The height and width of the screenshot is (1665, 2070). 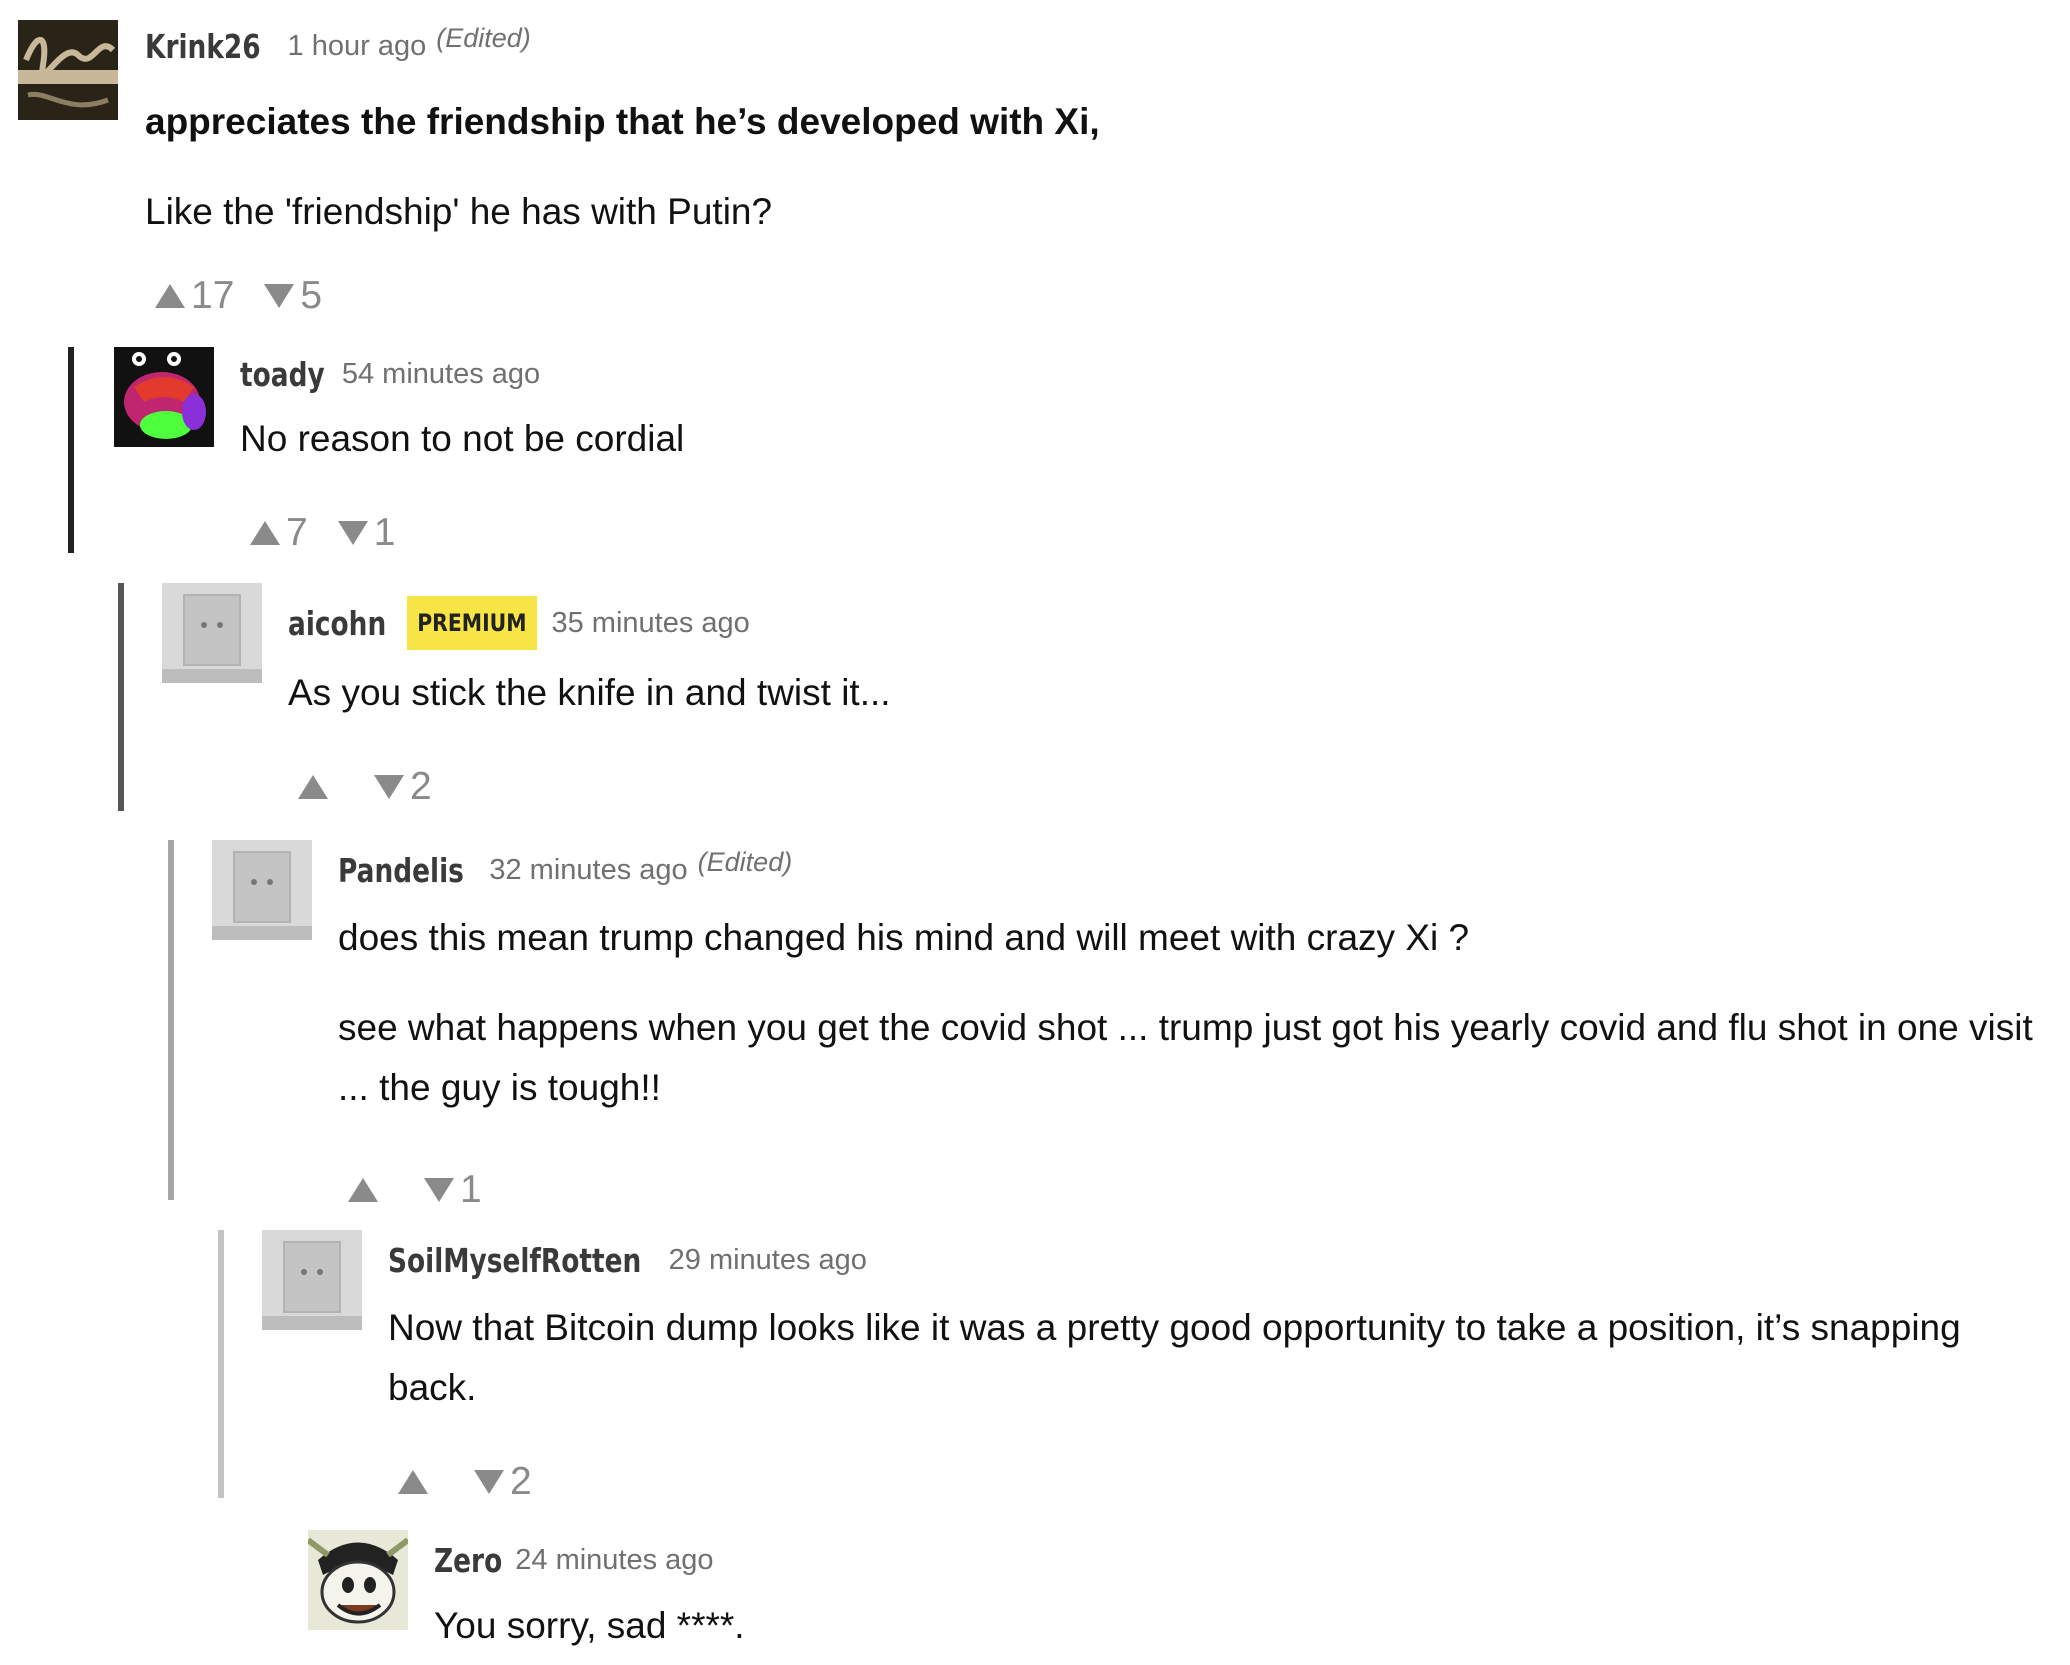 I want to click on comment-meta: Pandelis 32 minutes ago (Edited), so click(x=1188, y=870).